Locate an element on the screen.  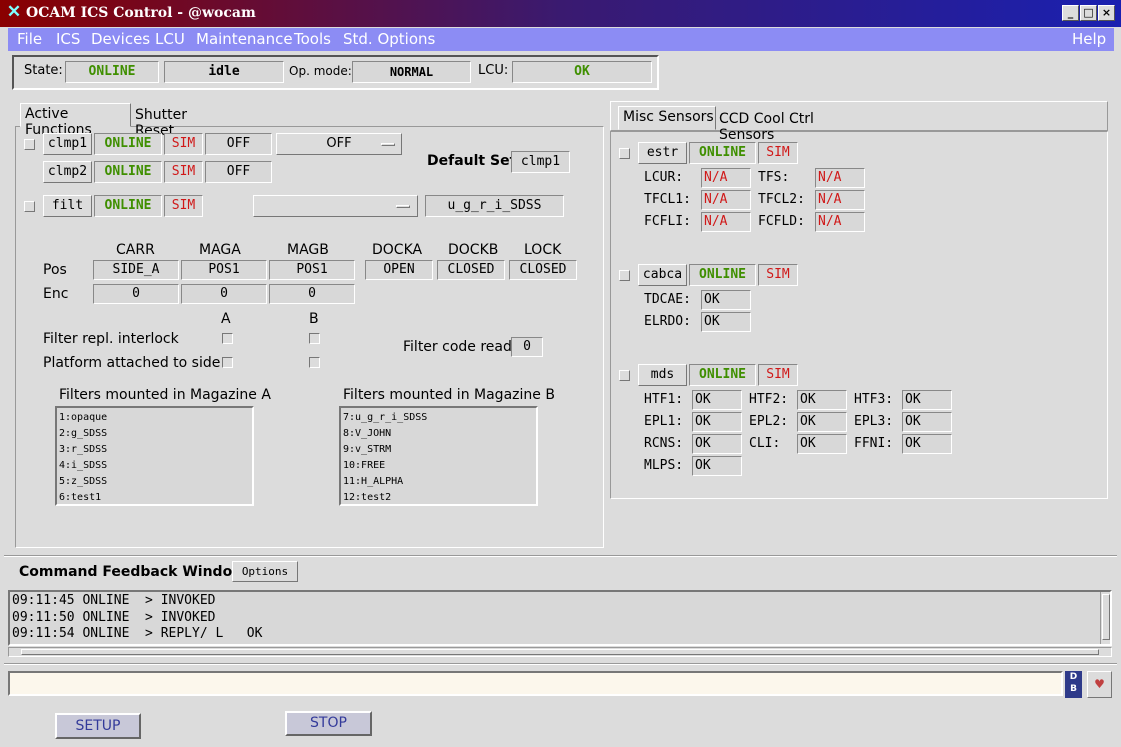
menu-maintenance: Maintenance is located at coordinates (244, 39).